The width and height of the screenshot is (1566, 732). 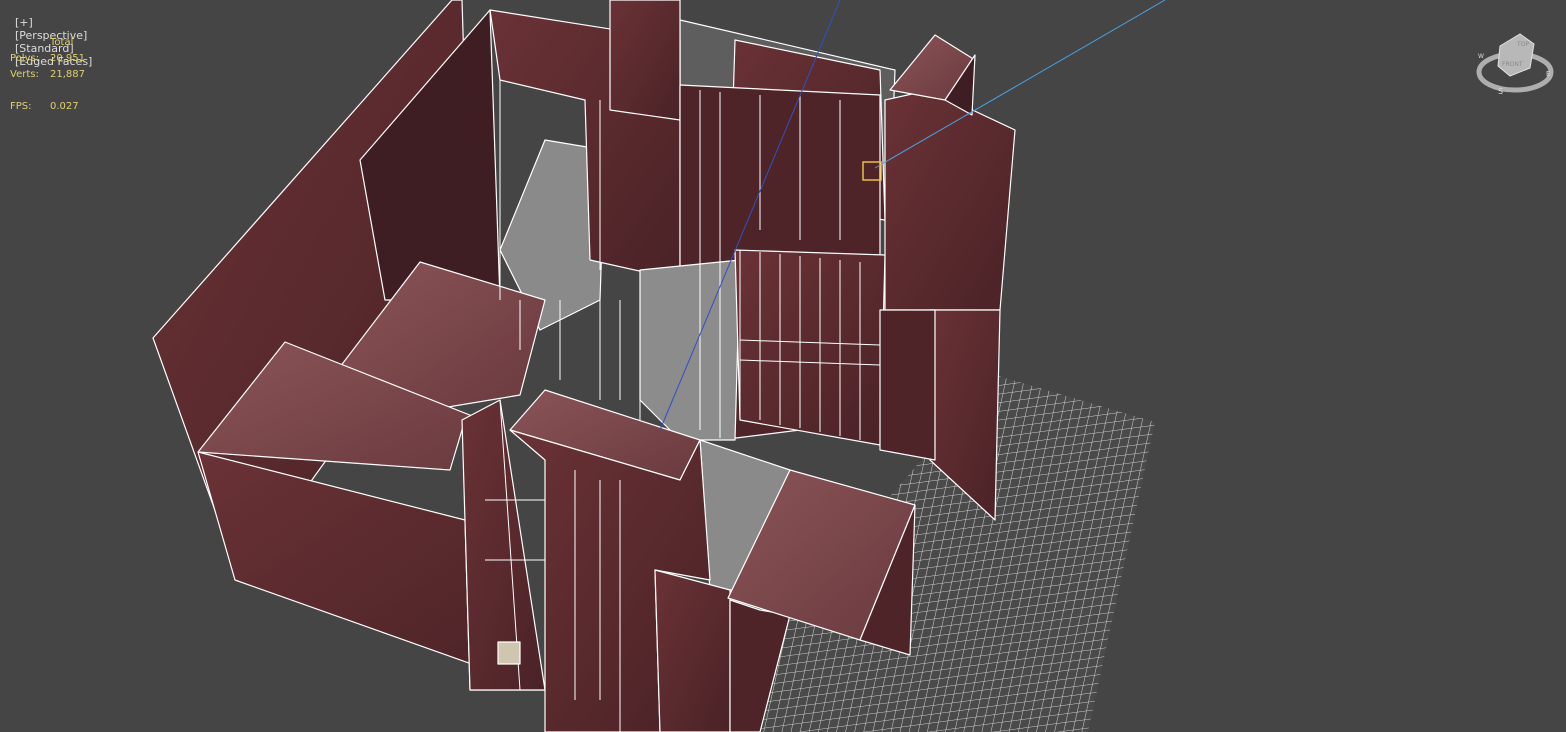 I want to click on center-stair, so click(x=690, y=350).